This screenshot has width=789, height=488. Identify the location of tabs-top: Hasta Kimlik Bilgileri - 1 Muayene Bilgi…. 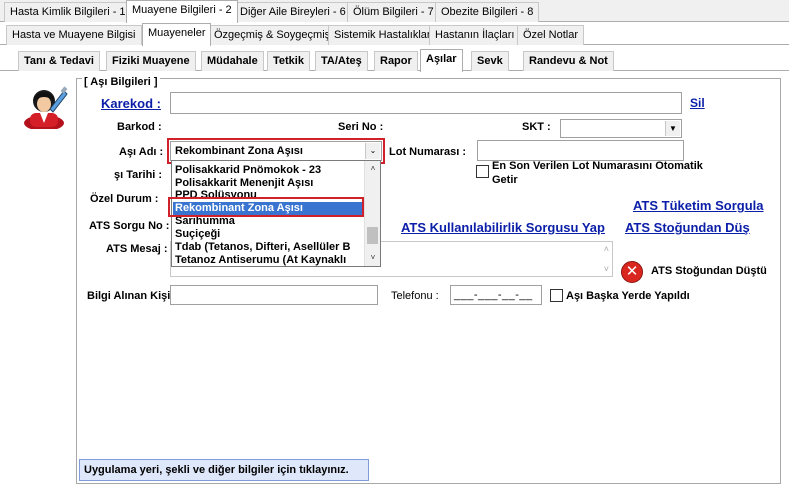
(394, 11).